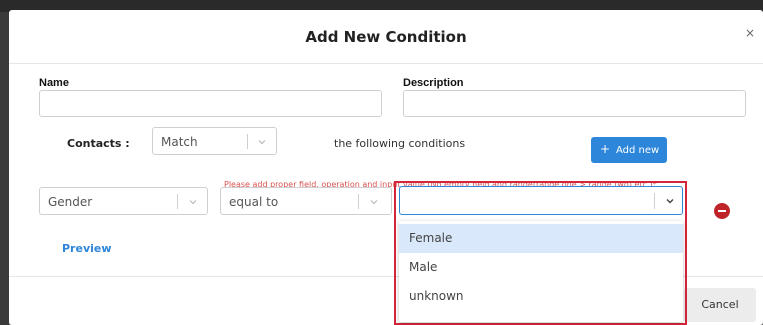 Image resolution: width=763 pixels, height=325 pixels. What do you see at coordinates (541, 238) in the screenshot?
I see `option-female: Female` at bounding box center [541, 238].